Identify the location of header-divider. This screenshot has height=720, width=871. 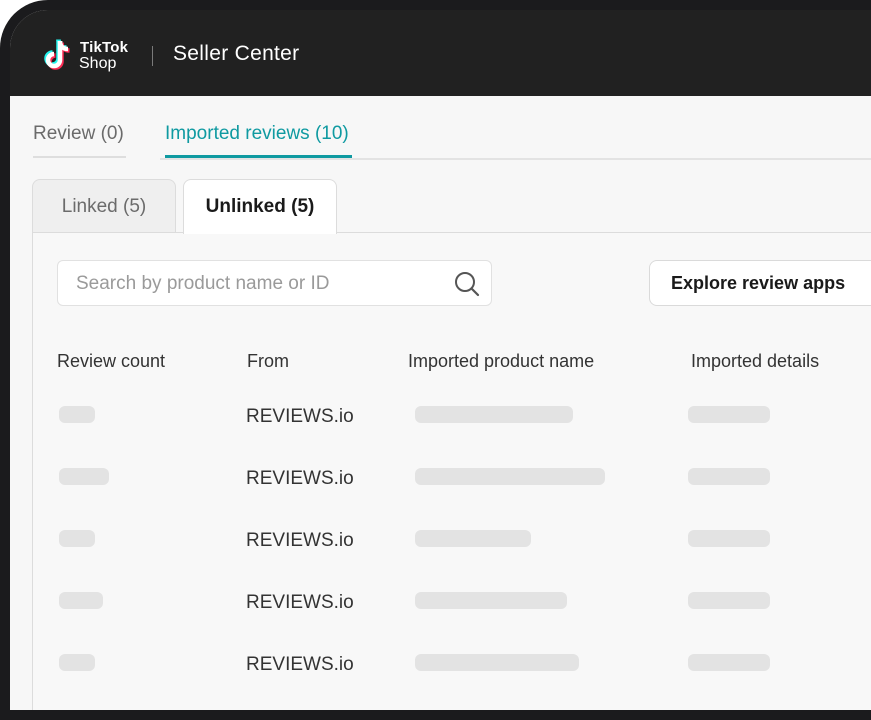
(152, 56).